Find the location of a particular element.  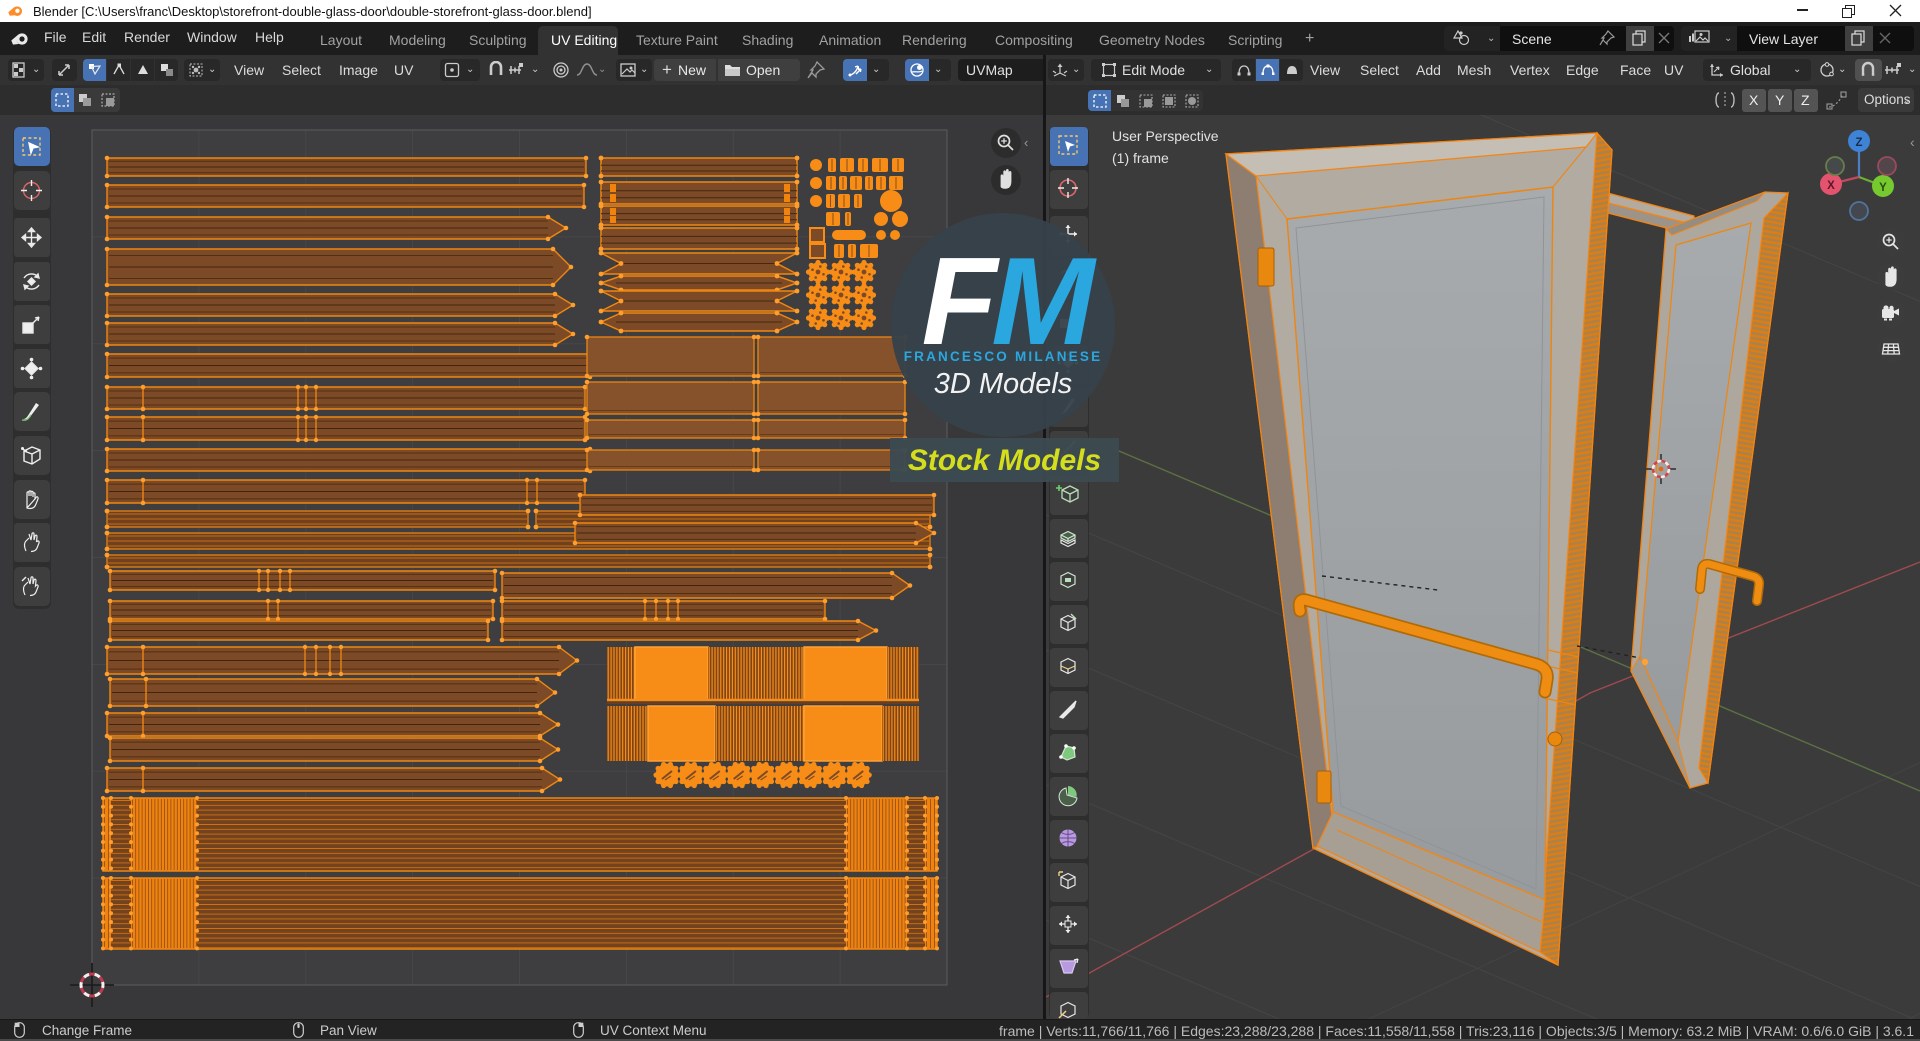

svg-text: User Perspective is located at coordinates (1165, 136).